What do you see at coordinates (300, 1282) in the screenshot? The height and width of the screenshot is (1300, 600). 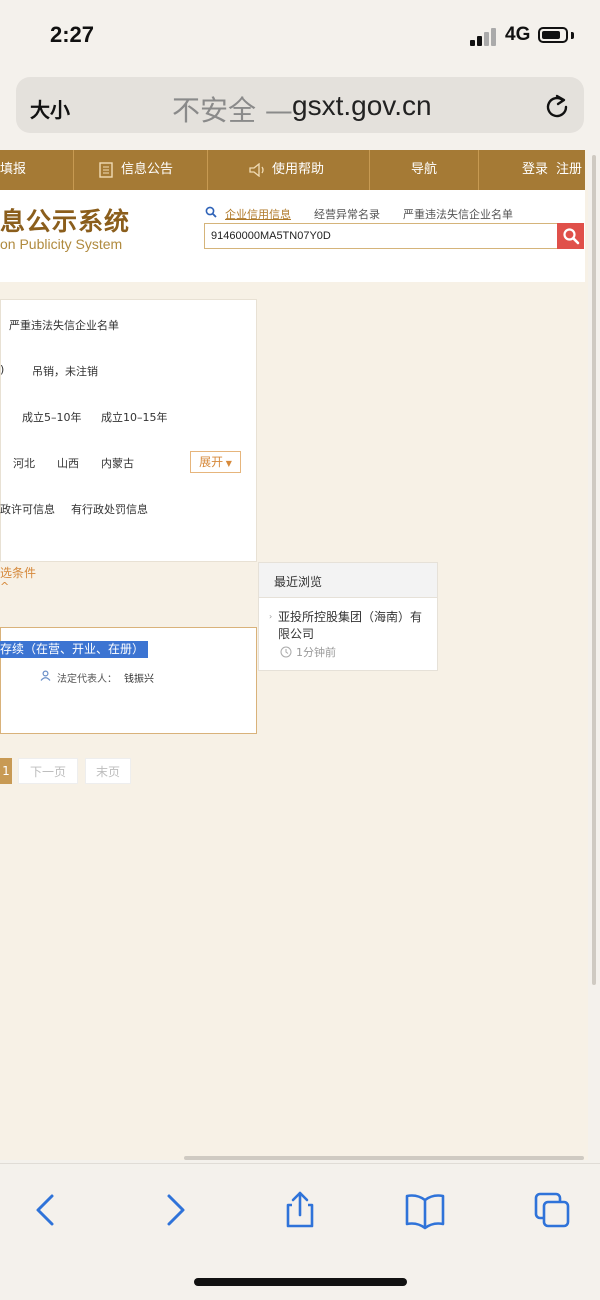 I see `home-indicator` at bounding box center [300, 1282].